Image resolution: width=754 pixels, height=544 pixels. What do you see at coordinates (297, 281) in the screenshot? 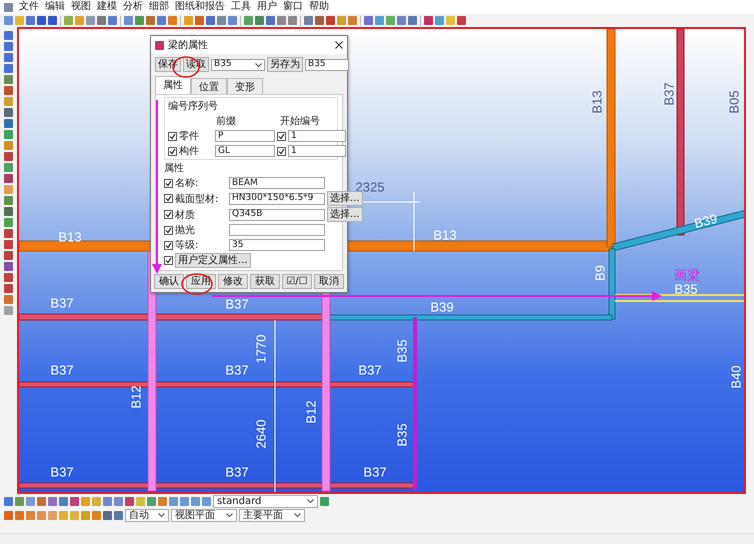
I see `dialog-button: ☑/☐` at bounding box center [297, 281].